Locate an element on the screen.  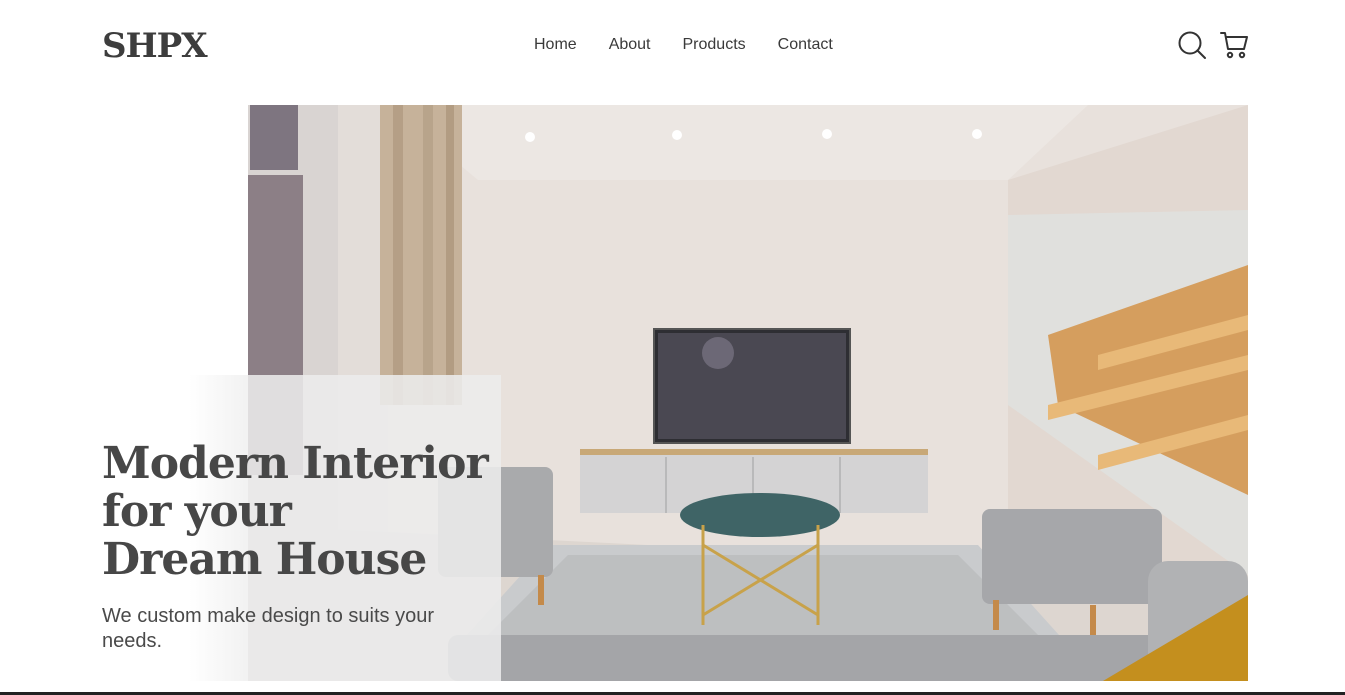
nav-link-products: Products is located at coordinates (714, 45).